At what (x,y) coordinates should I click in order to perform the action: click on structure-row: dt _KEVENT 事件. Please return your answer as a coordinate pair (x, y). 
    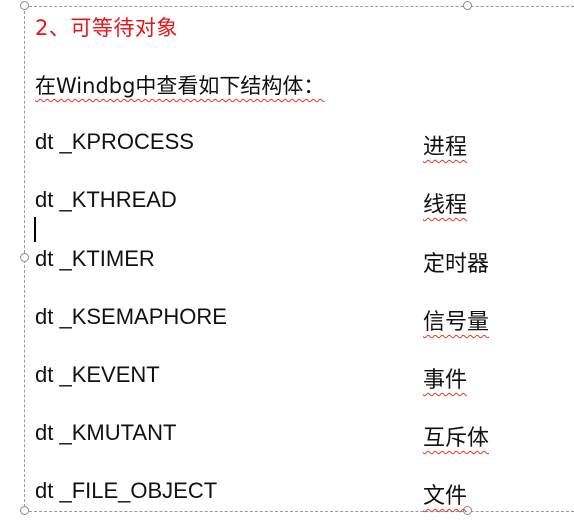
    Looking at the image, I should click on (287, 379).